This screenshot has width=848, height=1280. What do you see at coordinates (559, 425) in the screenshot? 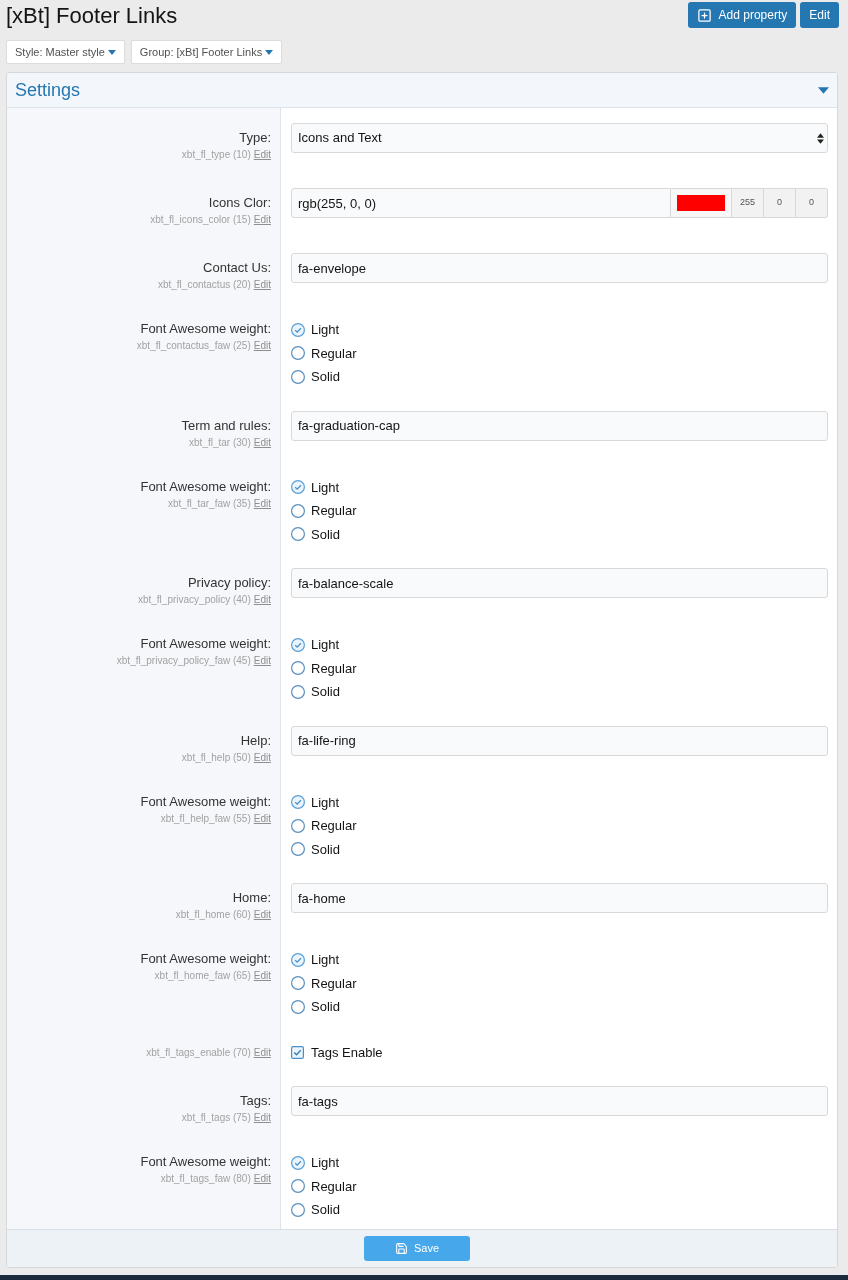
I see `text-input: fa-graduation-cap` at bounding box center [559, 425].